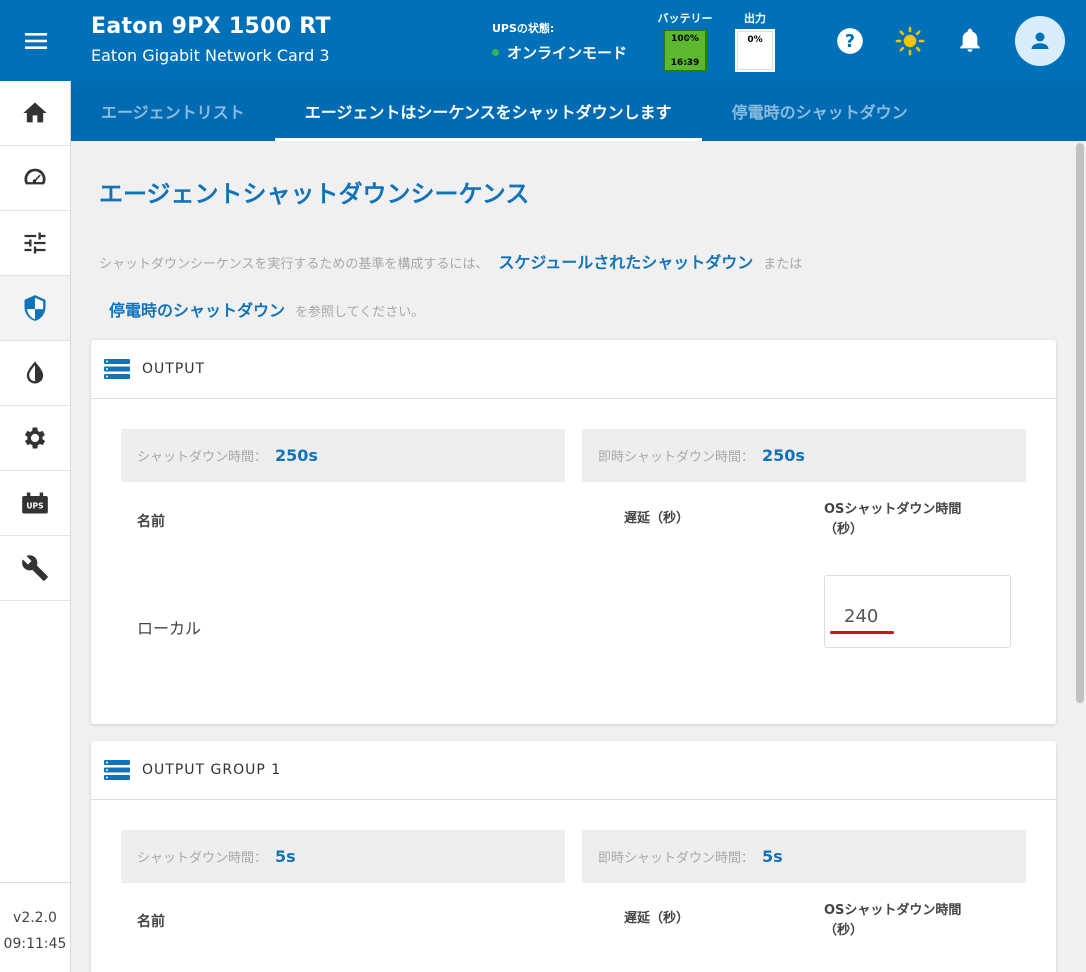 This screenshot has width=1086, height=972. I want to click on sidebar-item-meters, so click(35, 178).